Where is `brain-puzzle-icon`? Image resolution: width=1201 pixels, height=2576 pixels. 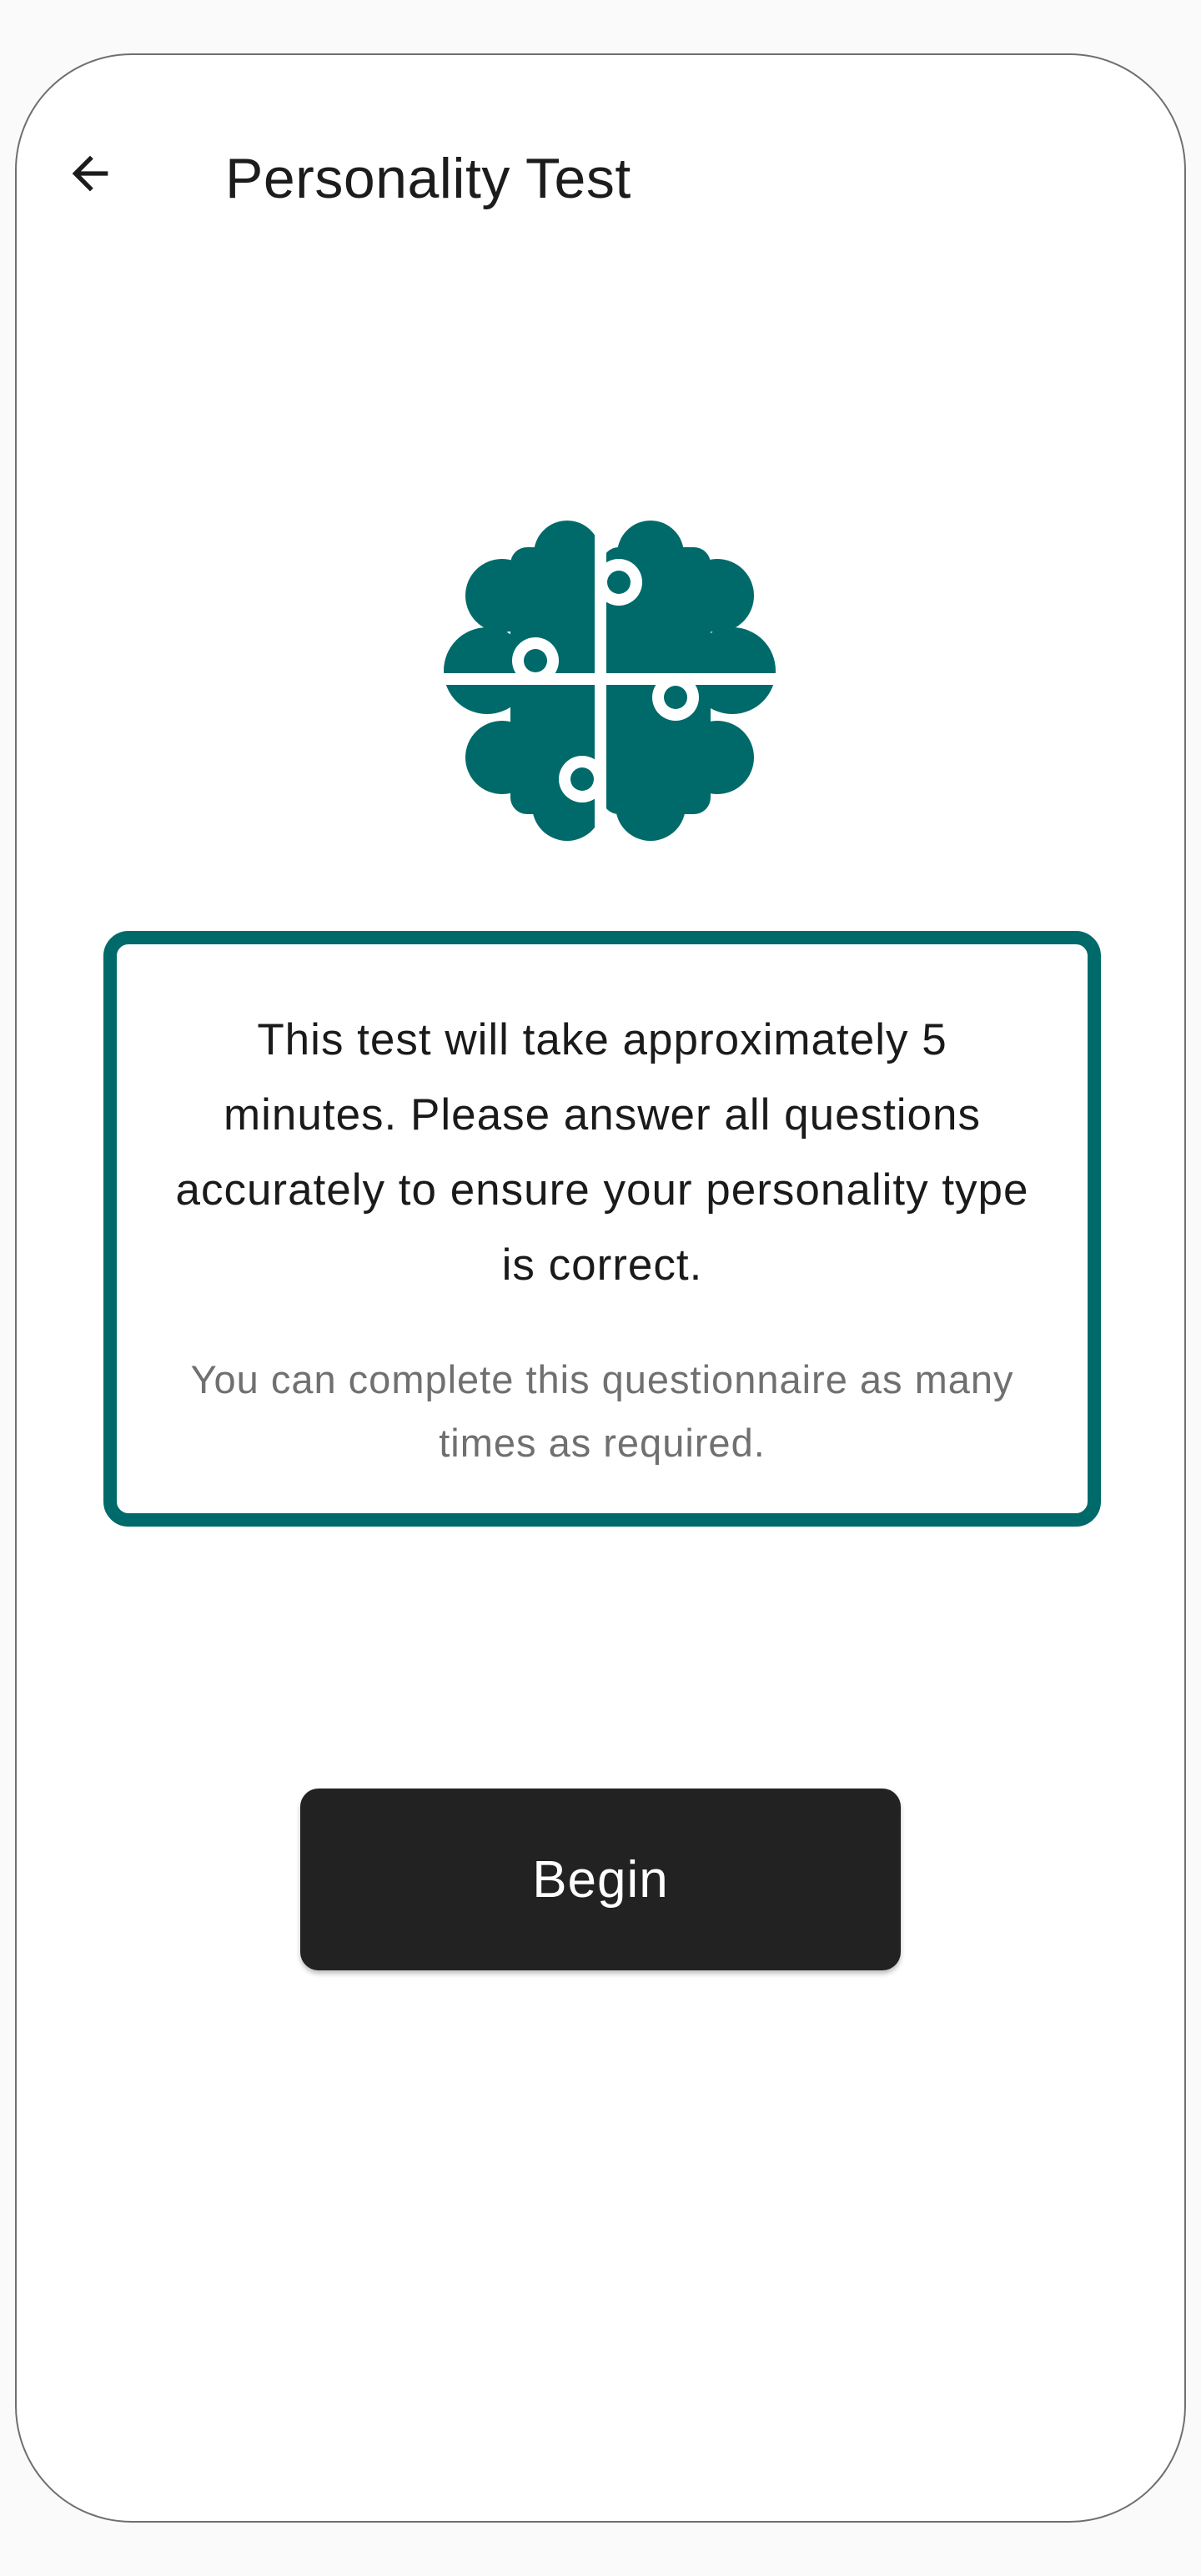
brain-puzzle-icon is located at coordinates (611, 681).